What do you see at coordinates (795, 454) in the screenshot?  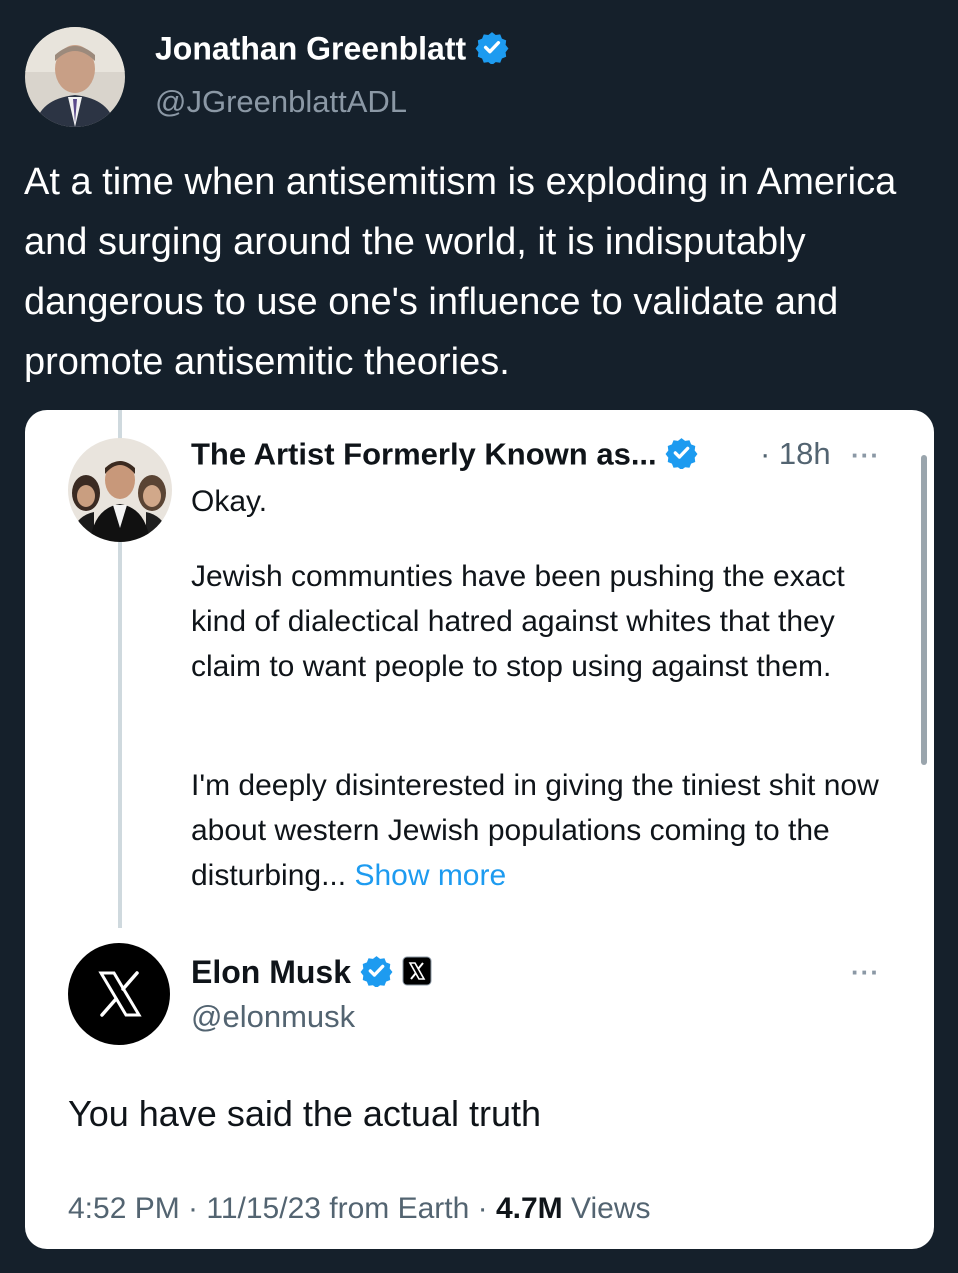 I see `quoted-timestamp: · 18h` at bounding box center [795, 454].